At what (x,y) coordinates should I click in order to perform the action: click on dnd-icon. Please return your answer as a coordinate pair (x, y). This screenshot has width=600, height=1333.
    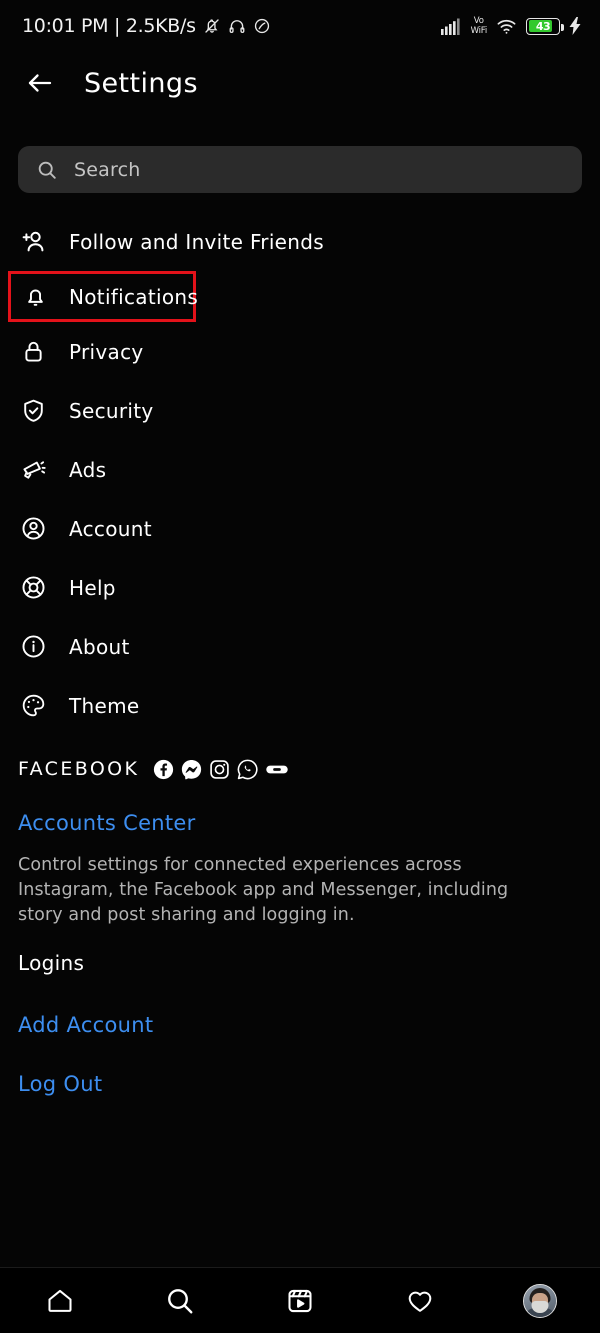
    Looking at the image, I should click on (261, 26).